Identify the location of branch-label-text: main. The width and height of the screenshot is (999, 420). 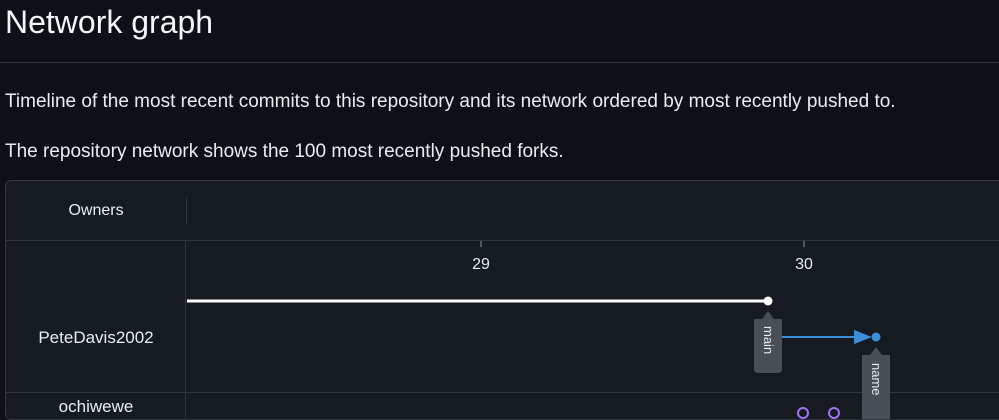
(768, 340).